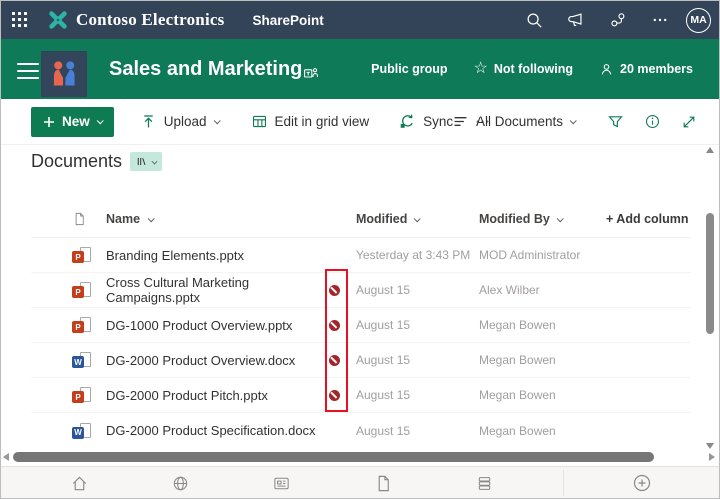 The height and width of the screenshot is (499, 720). I want to click on expand-icon, so click(689, 121).